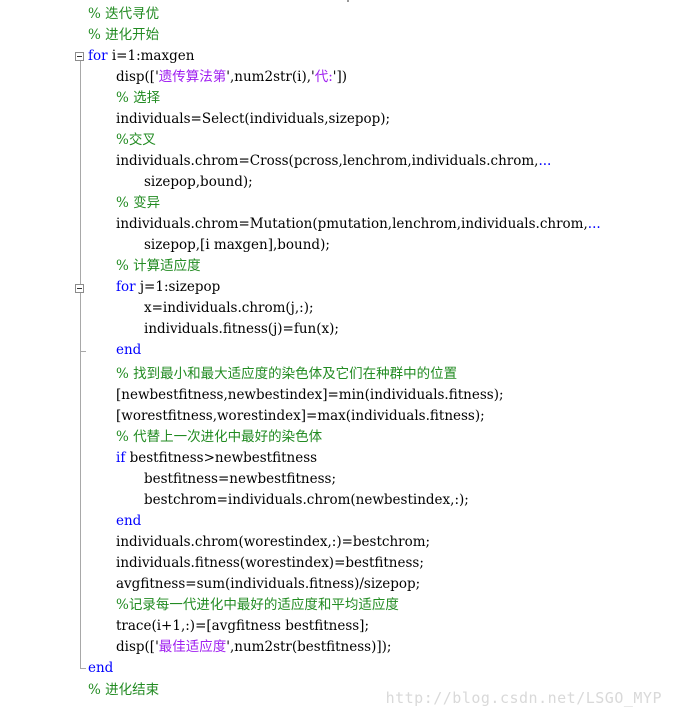  Describe the element at coordinates (221, 458) in the screenshot. I see `code-text: bestfitness>newbestfitness` at that location.